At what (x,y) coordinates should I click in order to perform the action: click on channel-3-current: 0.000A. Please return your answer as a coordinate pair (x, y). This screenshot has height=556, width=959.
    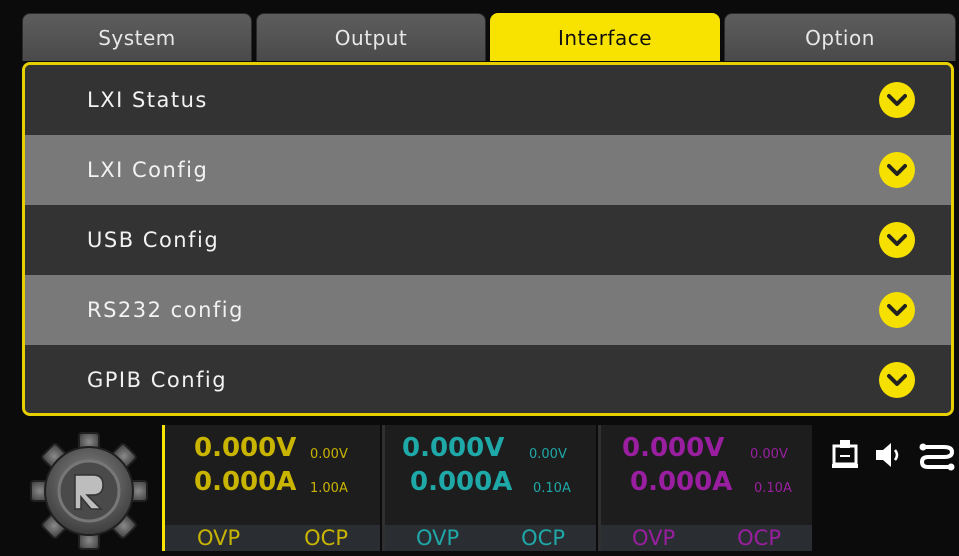
    Looking at the image, I should click on (681, 482).